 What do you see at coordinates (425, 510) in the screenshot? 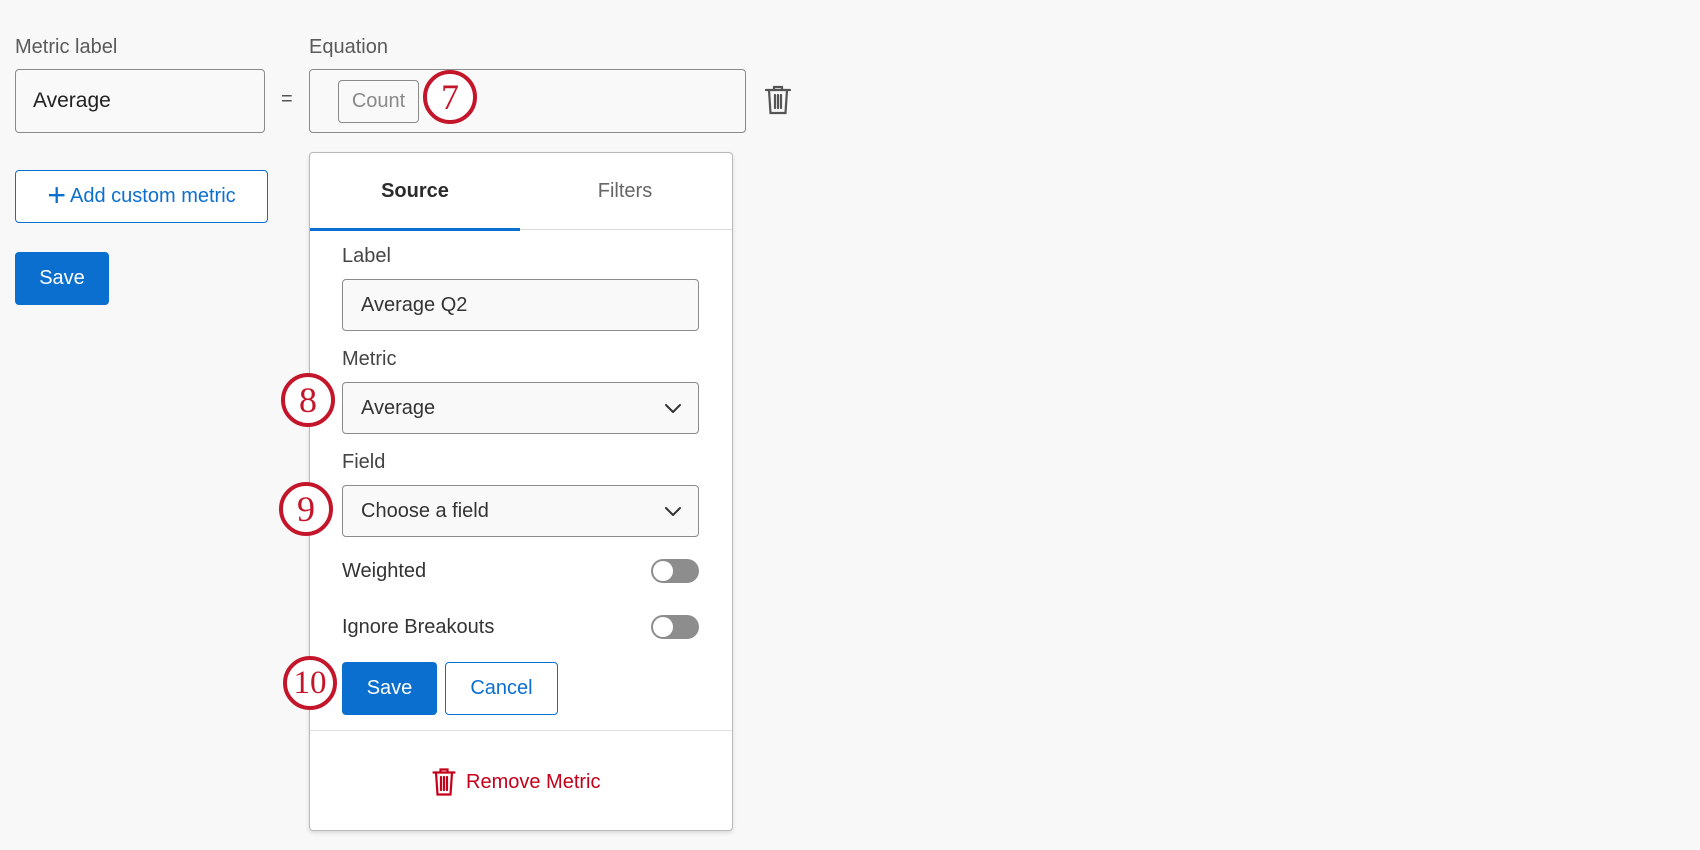
I see `field-select-value: Choose a field` at bounding box center [425, 510].